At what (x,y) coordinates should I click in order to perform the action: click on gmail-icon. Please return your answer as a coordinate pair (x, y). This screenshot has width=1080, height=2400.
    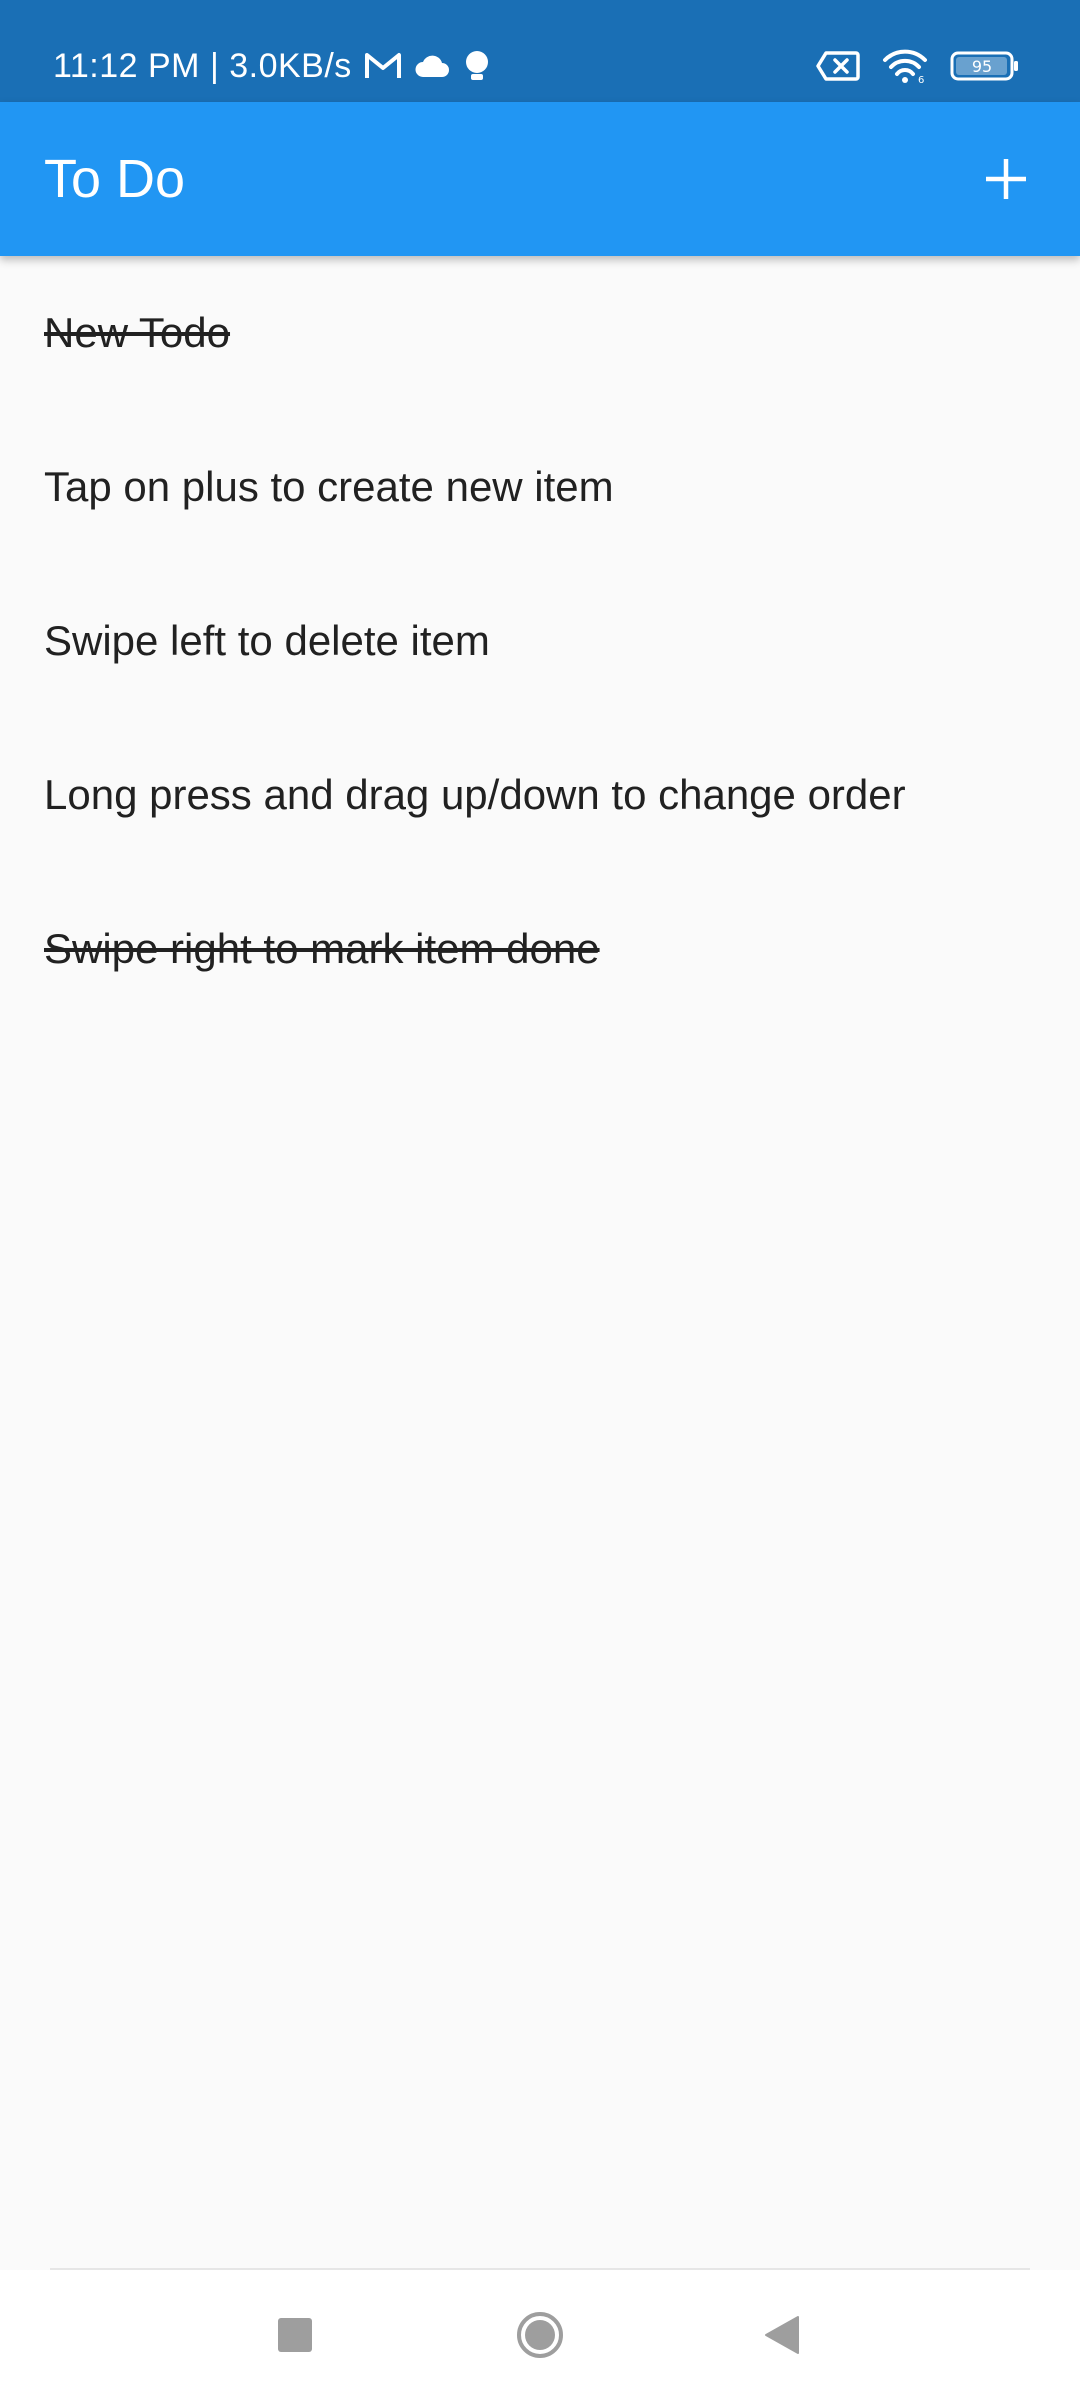
    Looking at the image, I should click on (383, 66).